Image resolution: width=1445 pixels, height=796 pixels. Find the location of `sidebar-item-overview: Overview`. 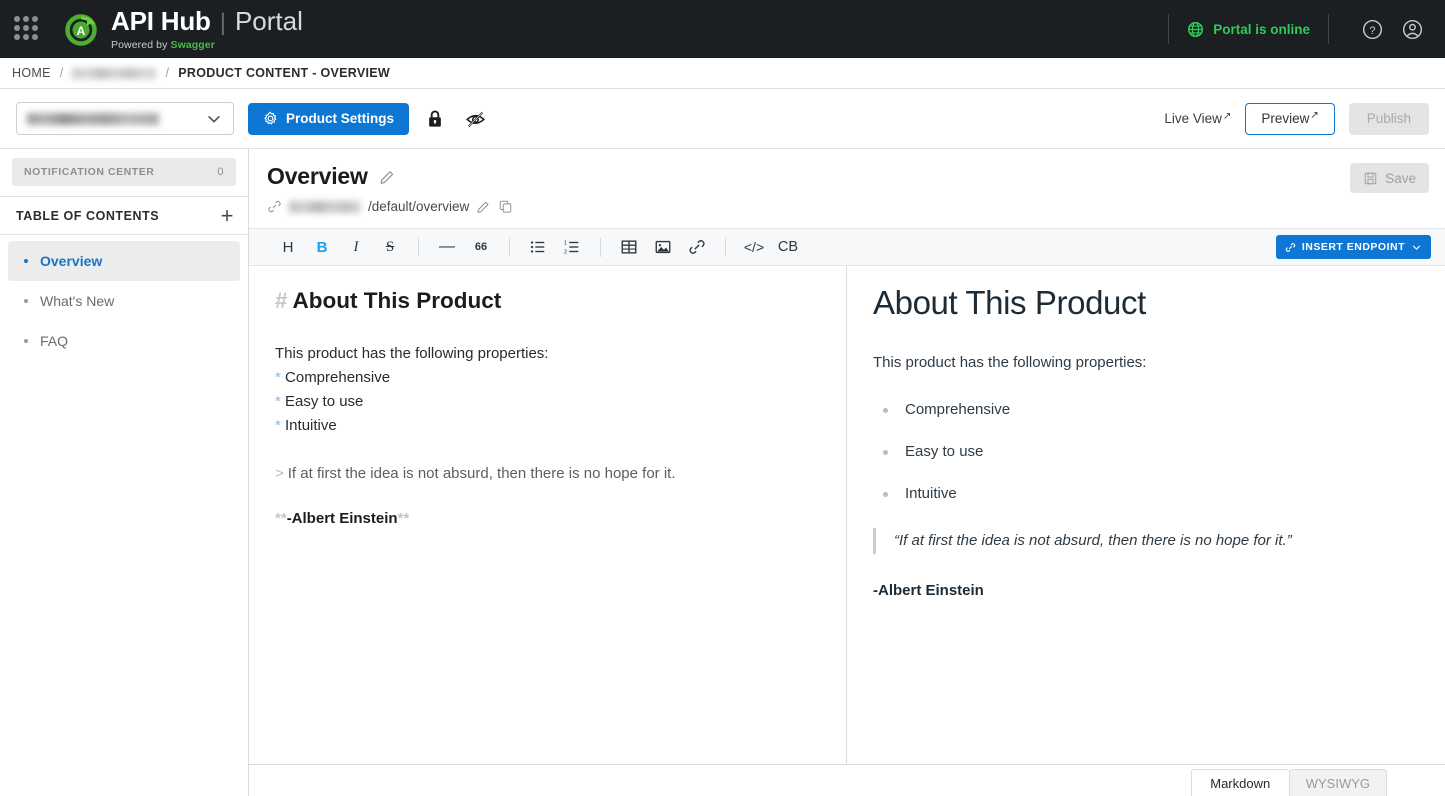

sidebar-item-overview: Overview is located at coordinates (124, 261).